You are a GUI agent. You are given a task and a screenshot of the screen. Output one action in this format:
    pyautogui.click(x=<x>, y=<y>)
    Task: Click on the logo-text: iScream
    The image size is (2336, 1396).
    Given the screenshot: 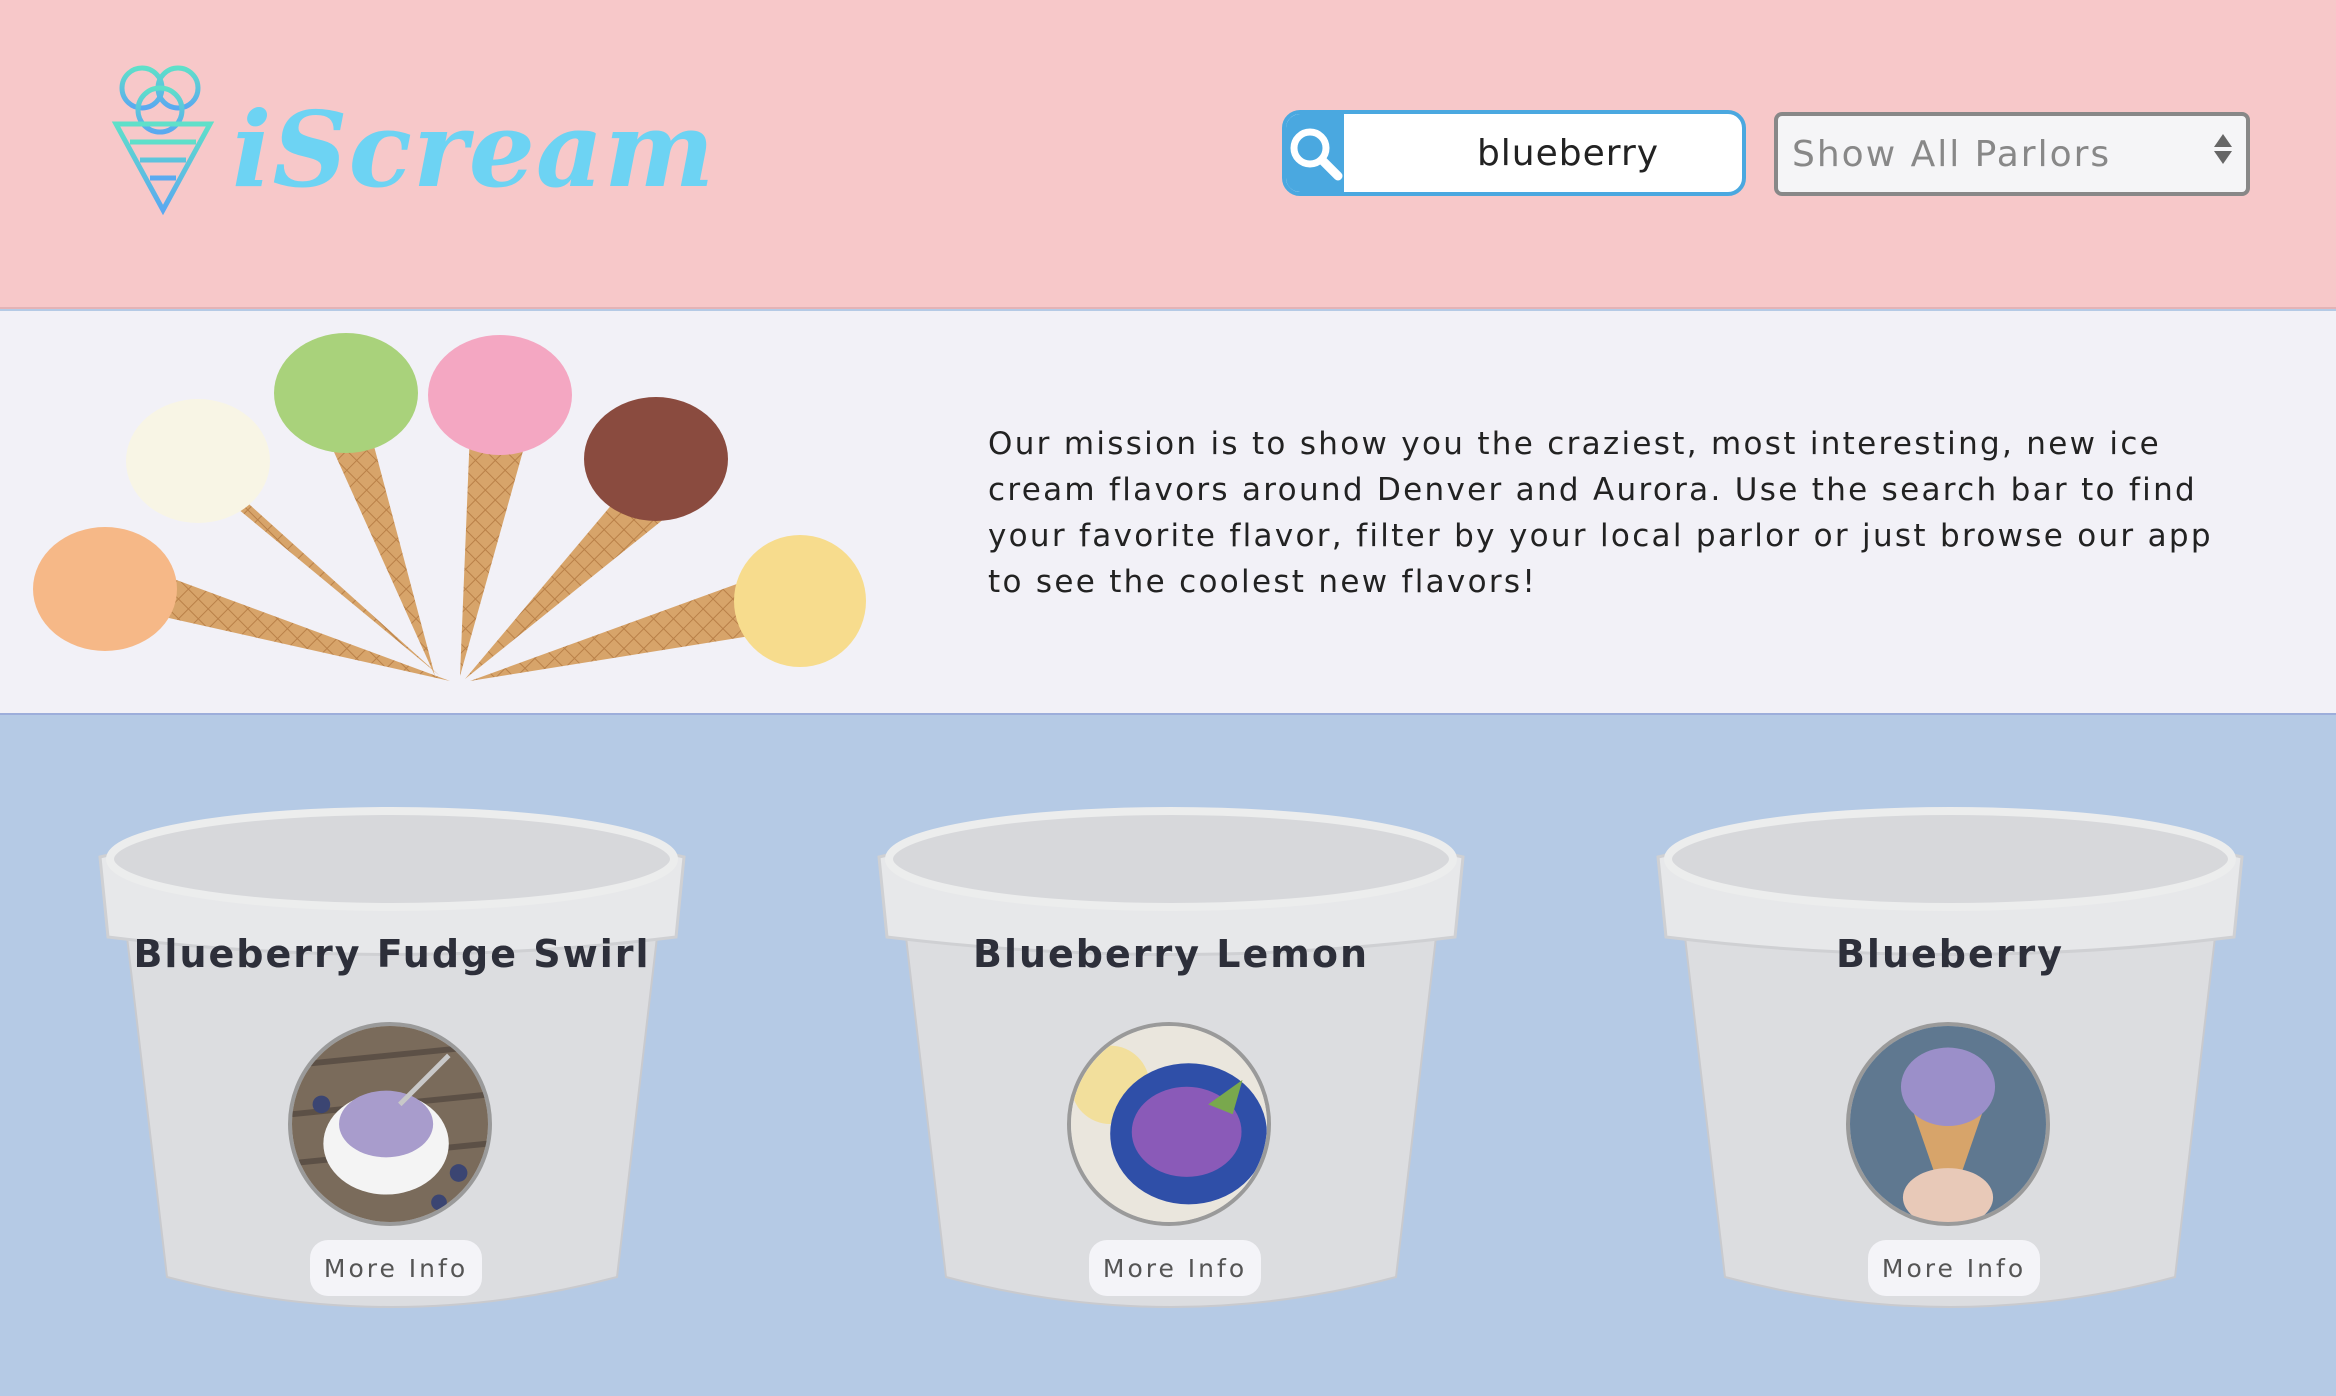 What is the action you would take?
    pyautogui.click(x=474, y=149)
    